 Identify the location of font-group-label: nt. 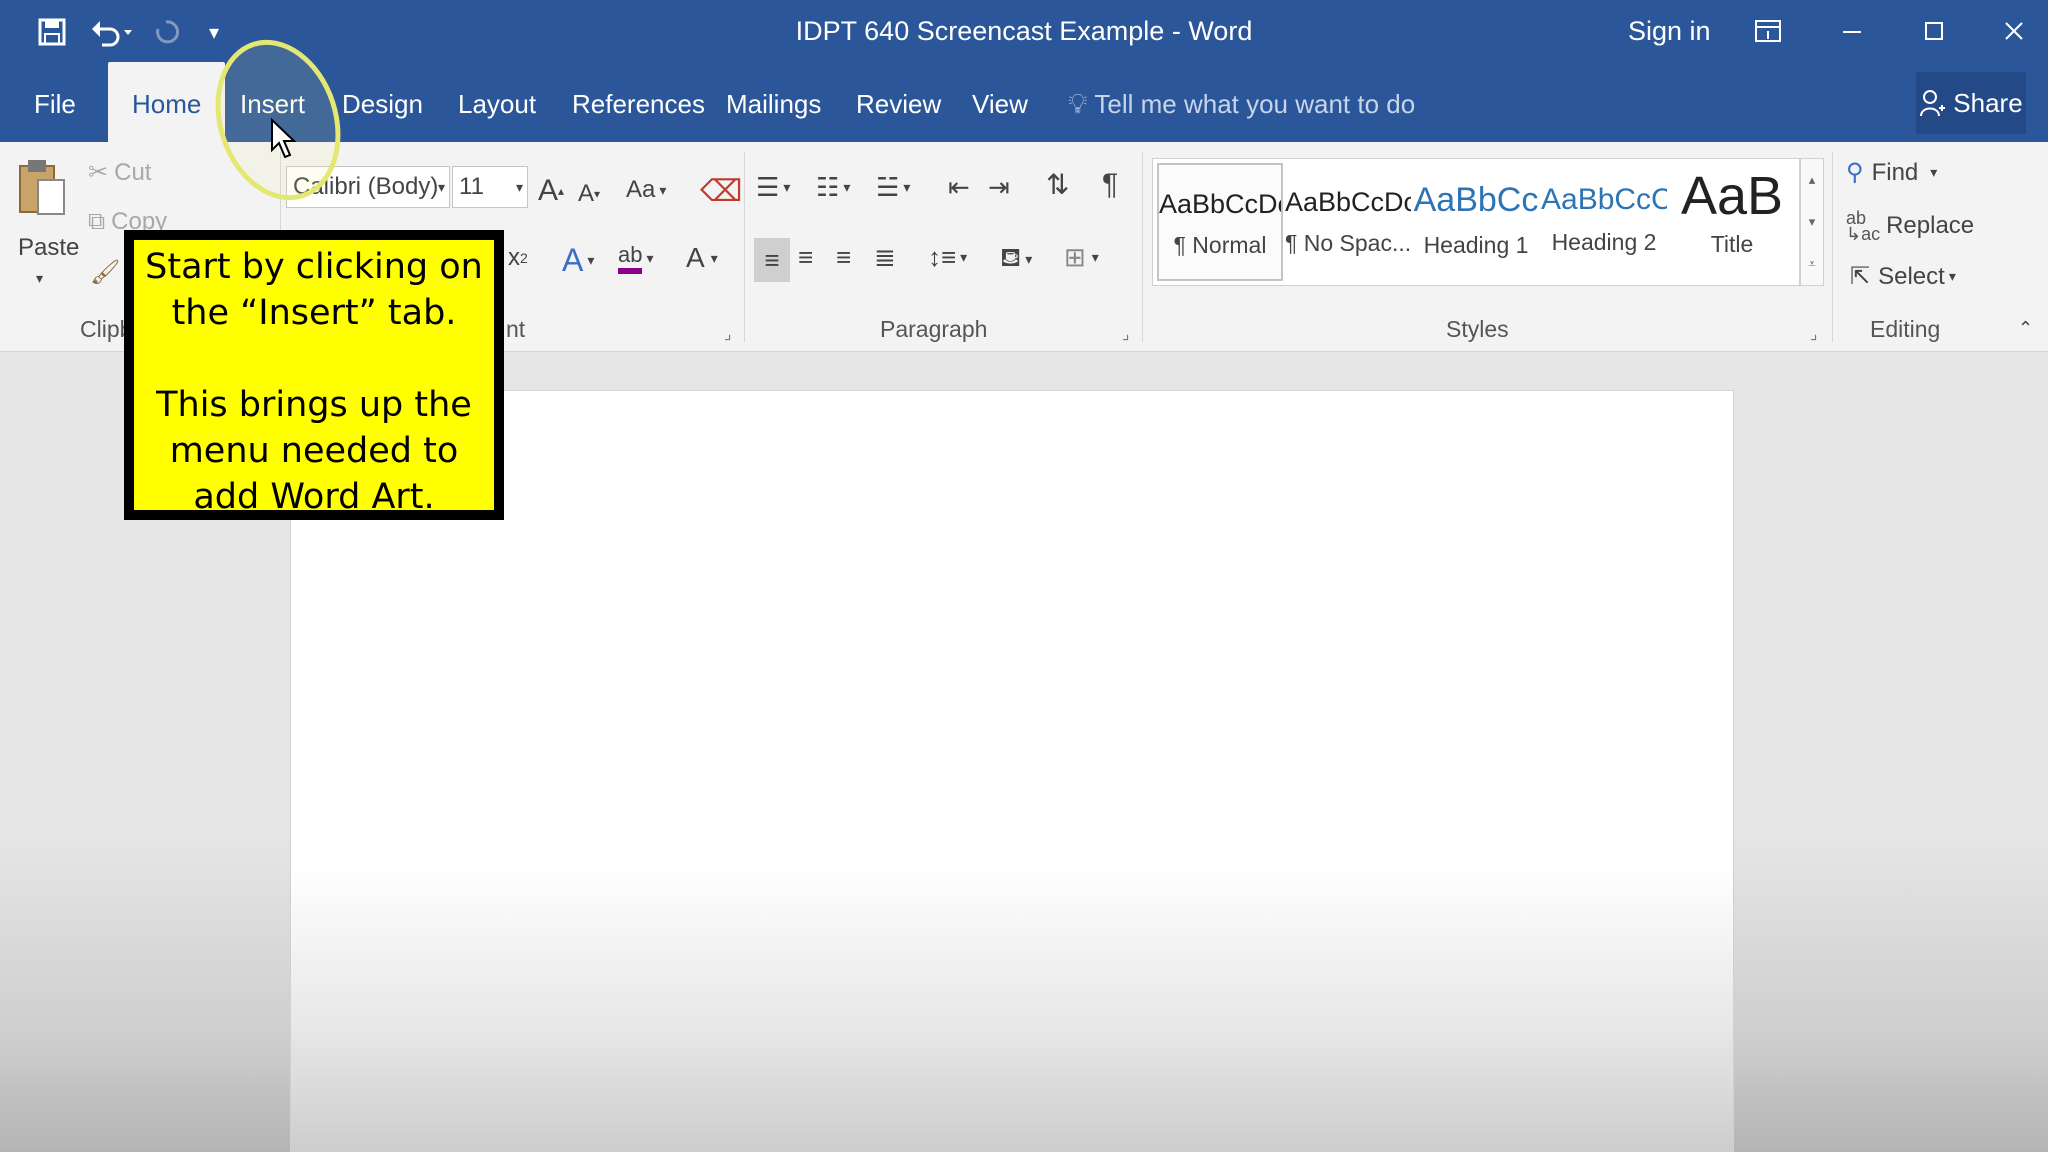
(516, 329).